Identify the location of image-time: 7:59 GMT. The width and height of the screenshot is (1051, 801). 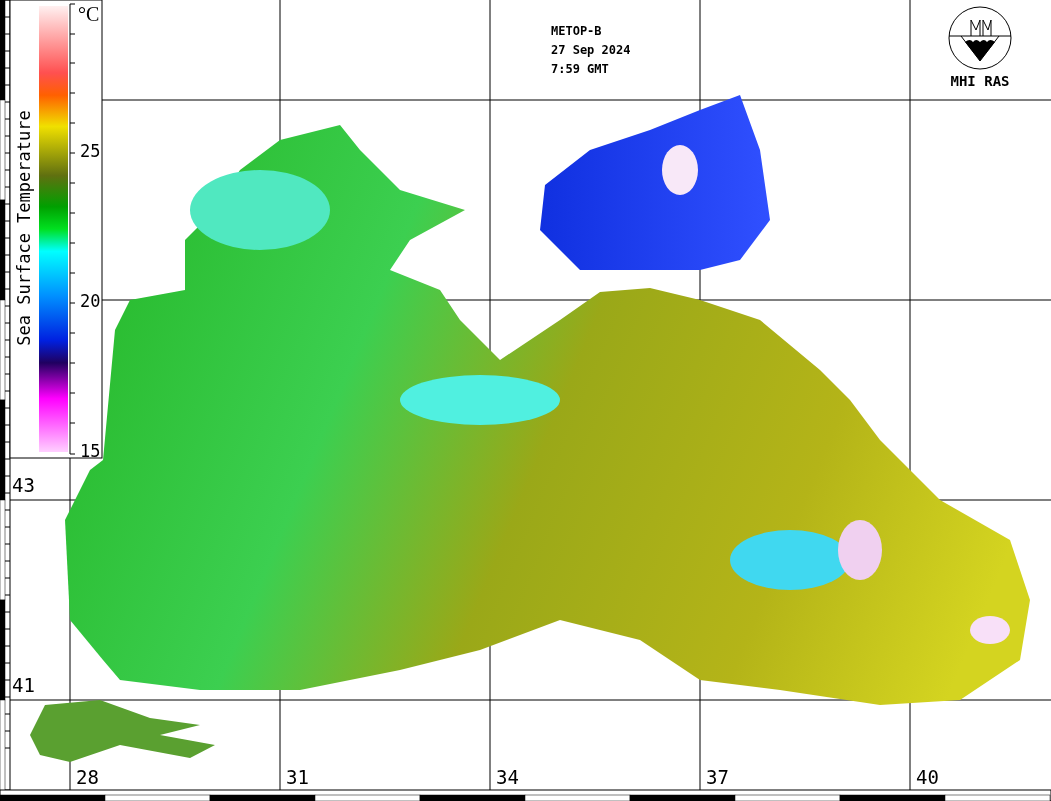
(580, 69).